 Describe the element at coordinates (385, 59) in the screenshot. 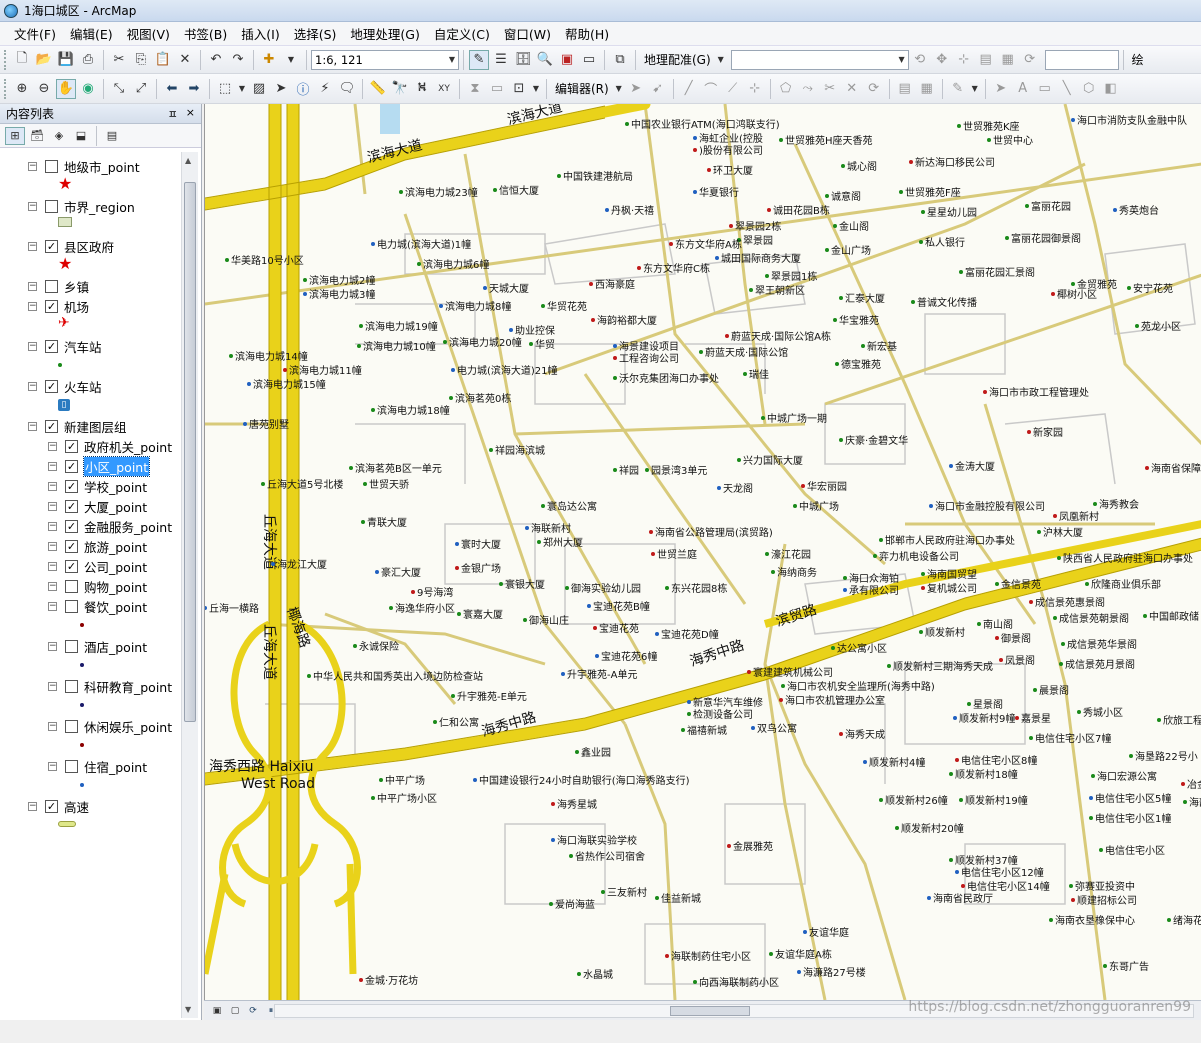

I see `scale-combo: 1:6, 121 ▼` at that location.